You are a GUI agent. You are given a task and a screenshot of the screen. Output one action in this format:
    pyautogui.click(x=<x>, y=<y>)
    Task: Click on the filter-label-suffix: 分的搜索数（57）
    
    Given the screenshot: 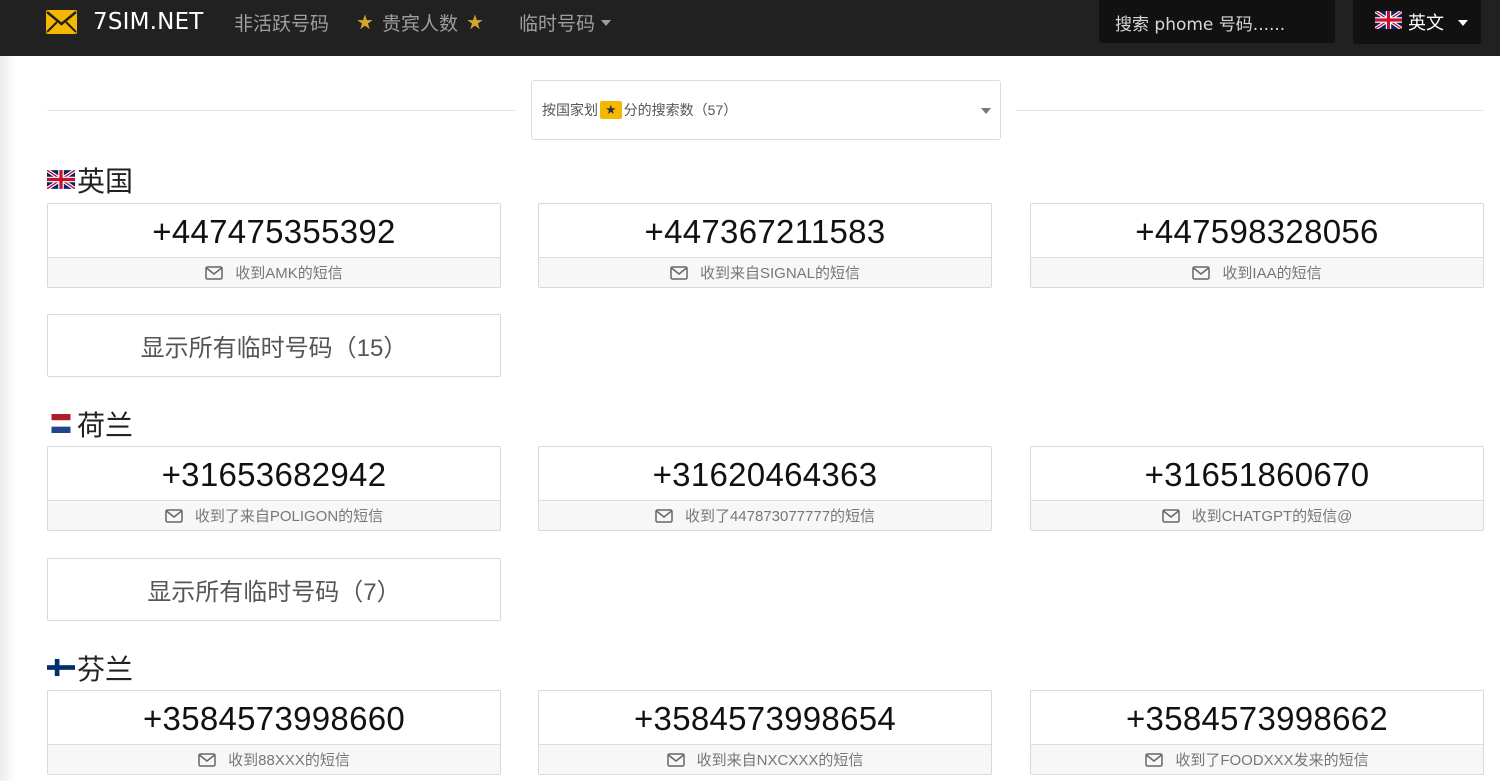 What is the action you would take?
    pyautogui.click(x=680, y=110)
    